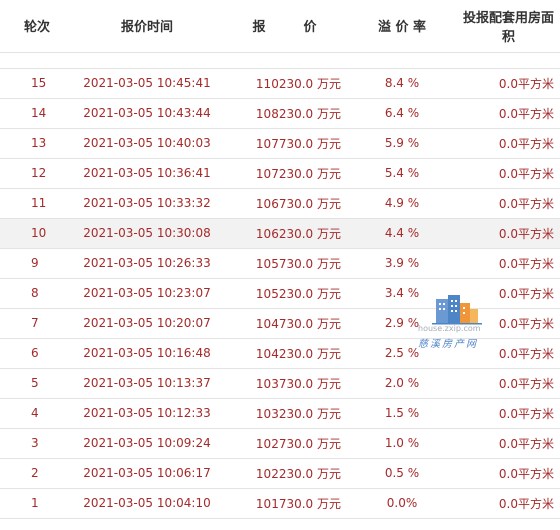 The width and height of the screenshot is (560, 530). What do you see at coordinates (402, 383) in the screenshot?
I see `cell-premium: 2.0 %` at bounding box center [402, 383].